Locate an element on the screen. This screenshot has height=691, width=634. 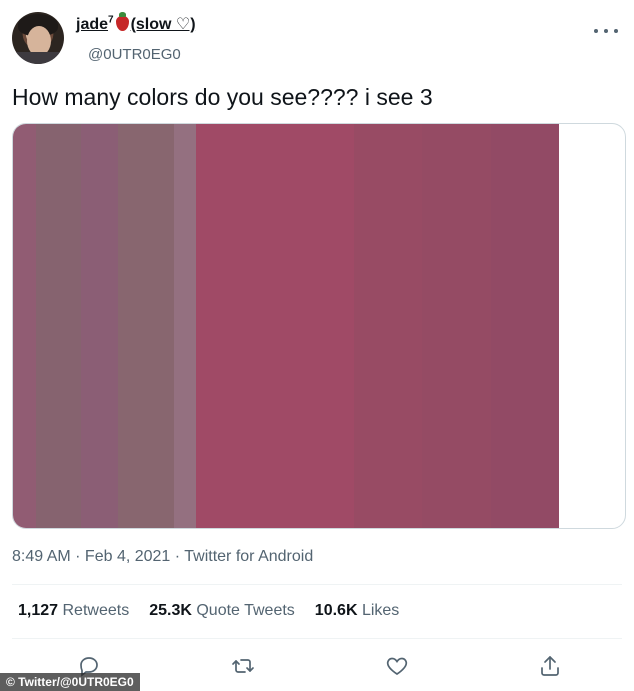
avatar-shirt is located at coordinates (38, 58).